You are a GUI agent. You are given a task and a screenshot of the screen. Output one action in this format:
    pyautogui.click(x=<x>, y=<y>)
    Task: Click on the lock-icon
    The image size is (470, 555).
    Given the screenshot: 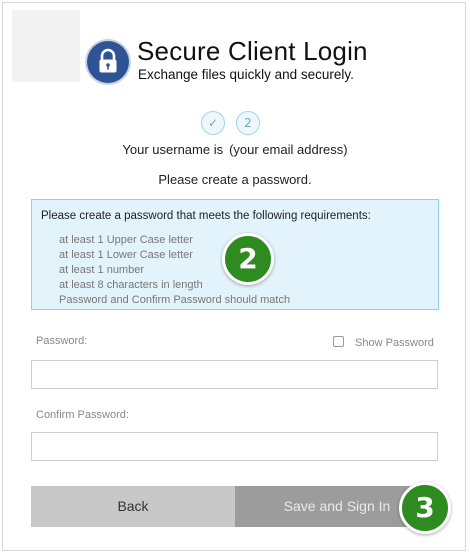 What is the action you would take?
    pyautogui.click(x=108, y=62)
    